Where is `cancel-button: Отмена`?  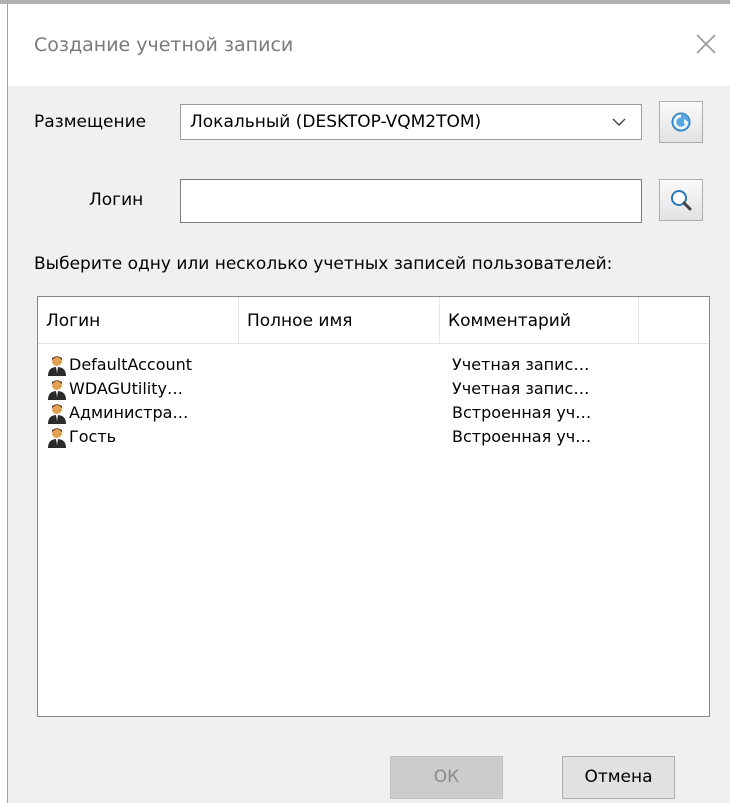 cancel-button: Отмена is located at coordinates (618, 777).